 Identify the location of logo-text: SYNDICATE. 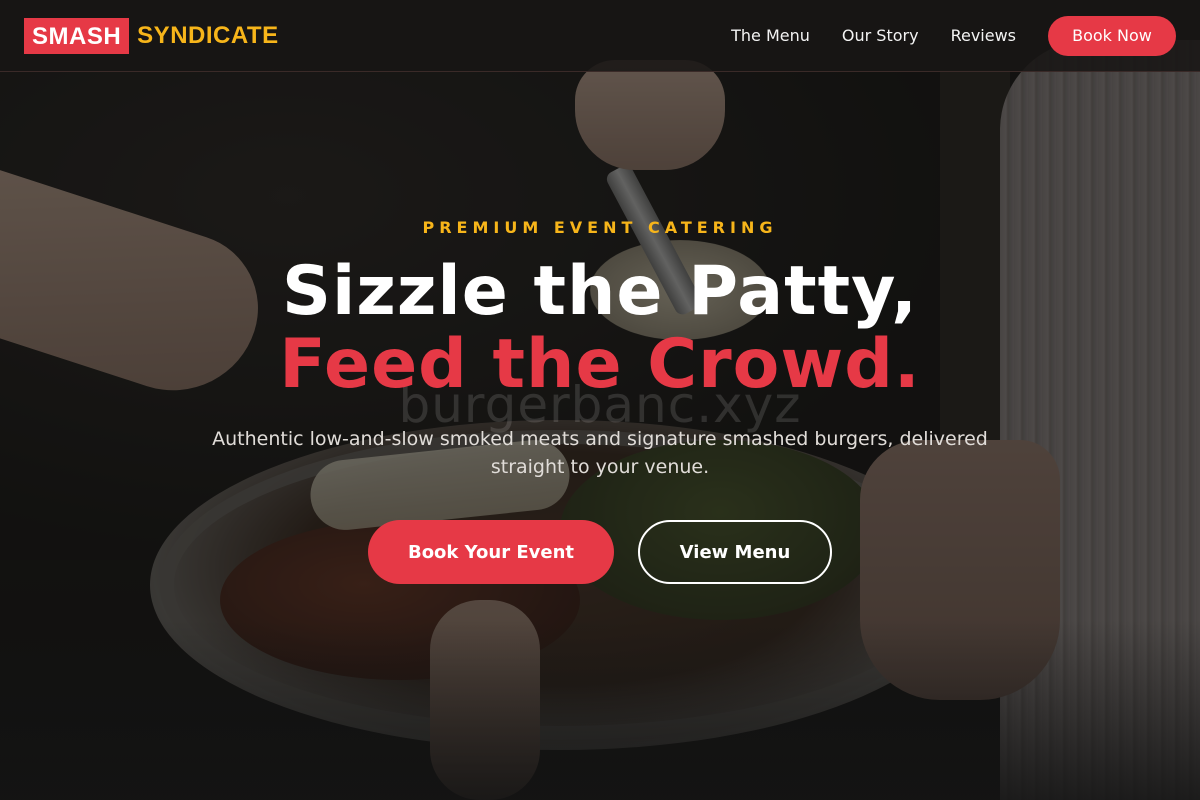
(208, 35).